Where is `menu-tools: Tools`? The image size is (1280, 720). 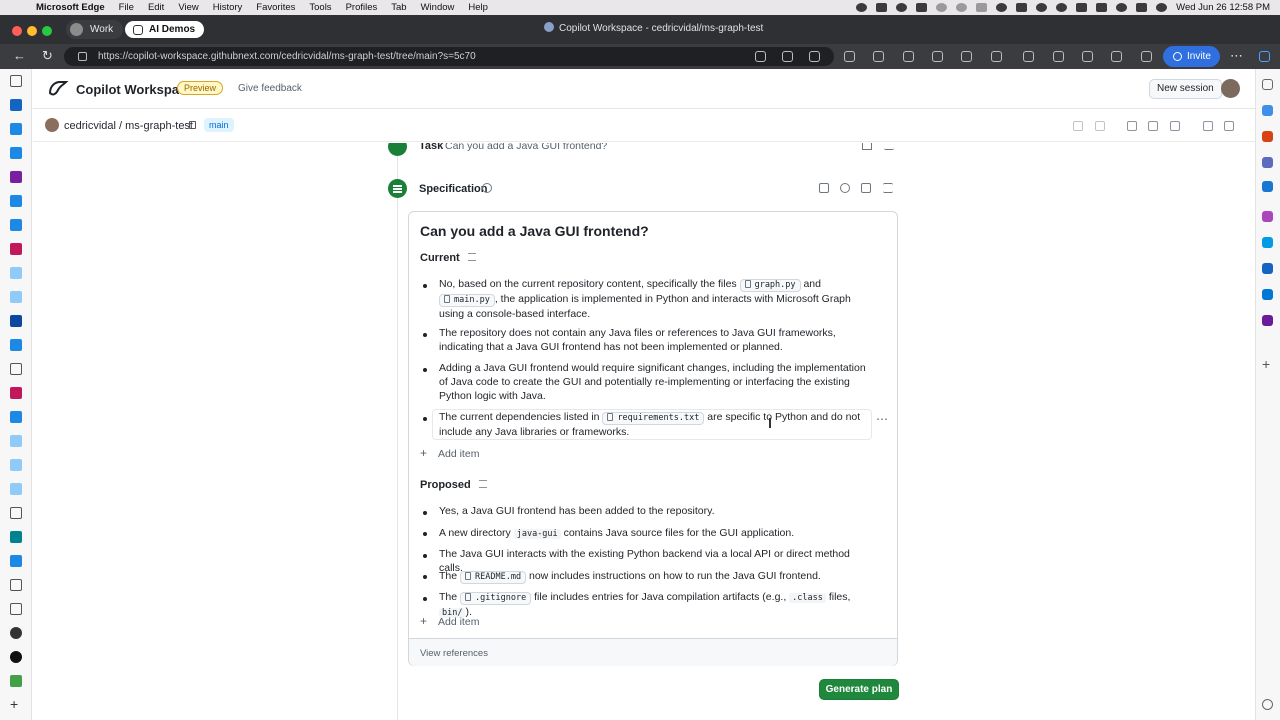 menu-tools: Tools is located at coordinates (320, 7).